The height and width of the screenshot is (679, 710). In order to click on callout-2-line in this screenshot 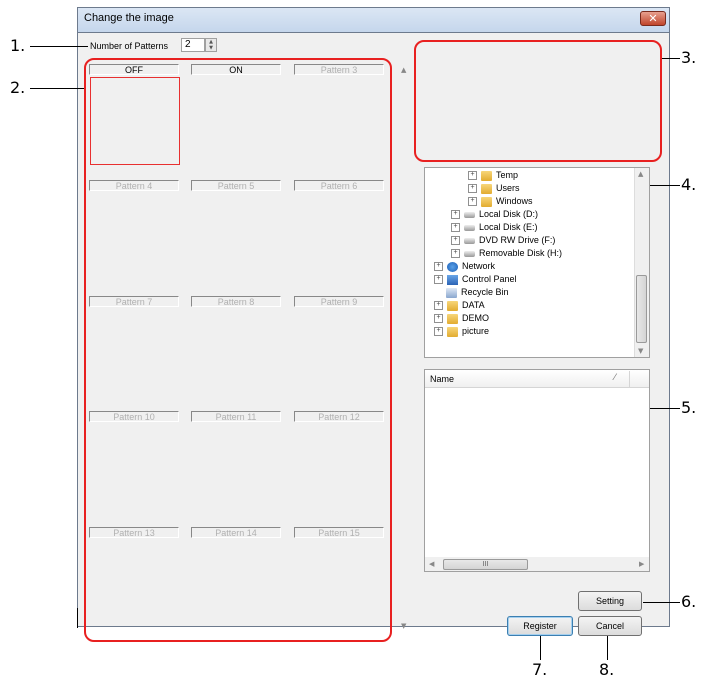, I will do `click(57, 88)`.